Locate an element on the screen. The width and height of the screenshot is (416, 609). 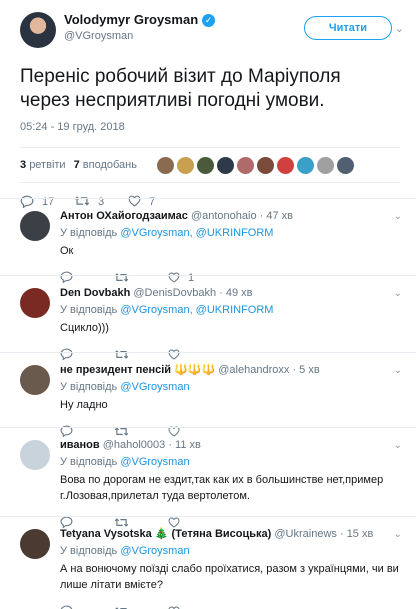
tweet-header: Volodymyr Groysman ✓ @VGroysman Читати is located at coordinates (210, 30).